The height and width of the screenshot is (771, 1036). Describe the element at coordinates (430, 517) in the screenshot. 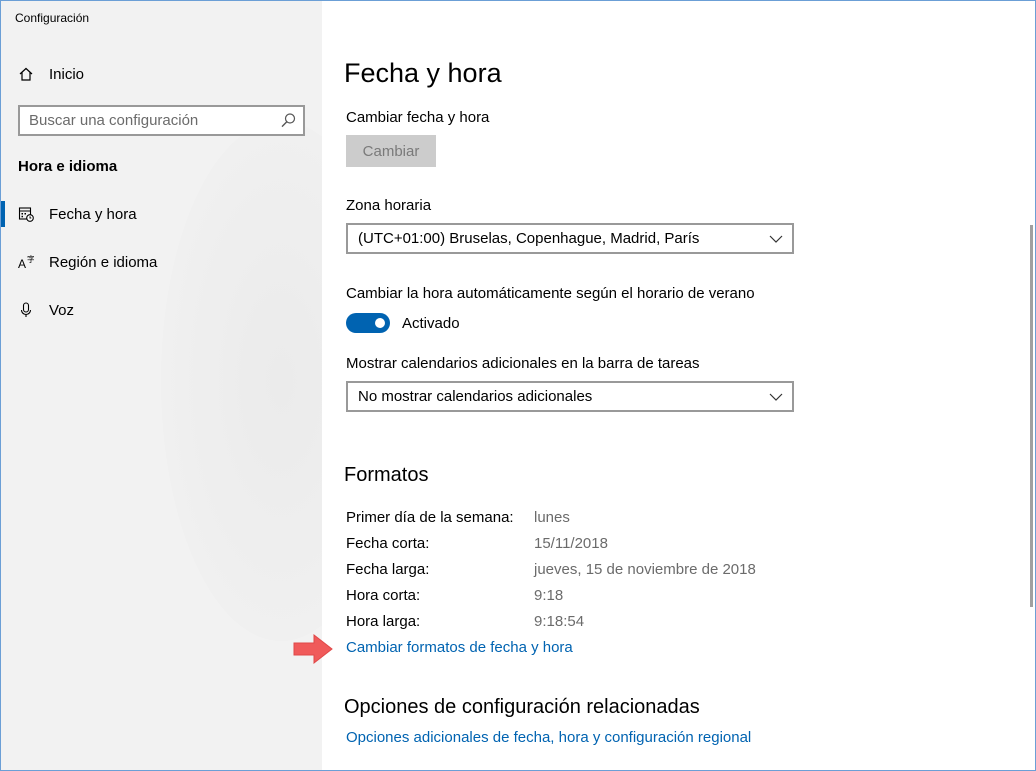

I see `format-key: Primer día de la semana:` at that location.